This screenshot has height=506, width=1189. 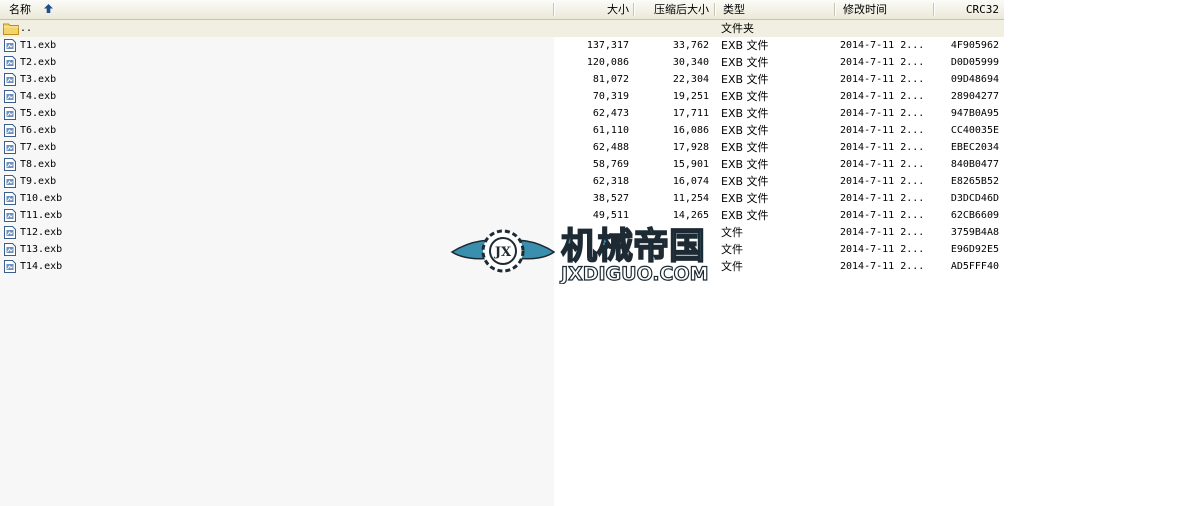 I want to click on file-crc: EBEC2034, so click(x=974, y=147).